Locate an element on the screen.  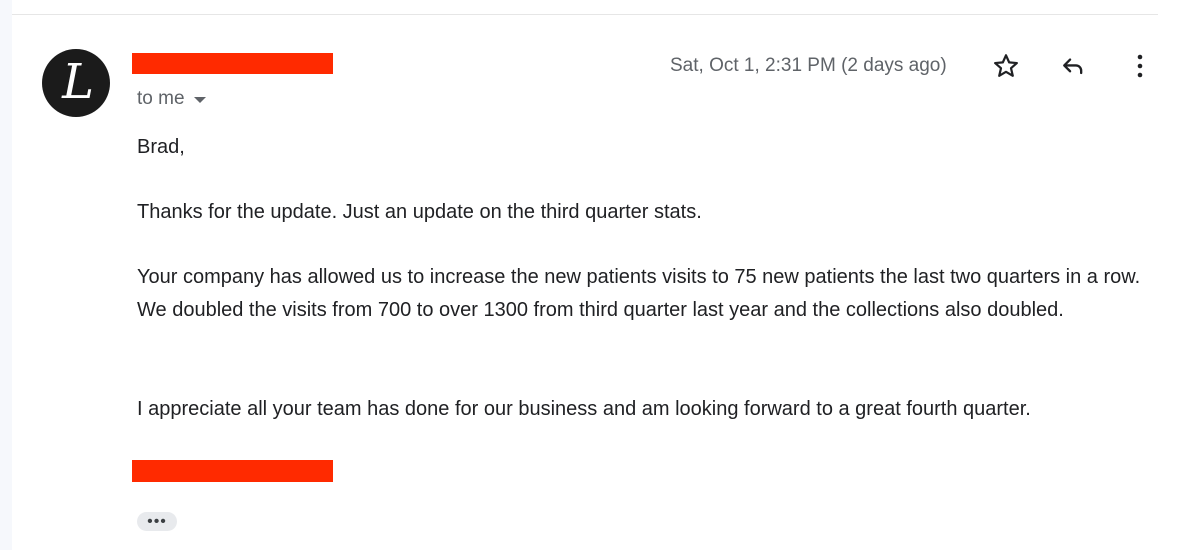
show-trimmed-content-button: ••• is located at coordinates (157, 521).